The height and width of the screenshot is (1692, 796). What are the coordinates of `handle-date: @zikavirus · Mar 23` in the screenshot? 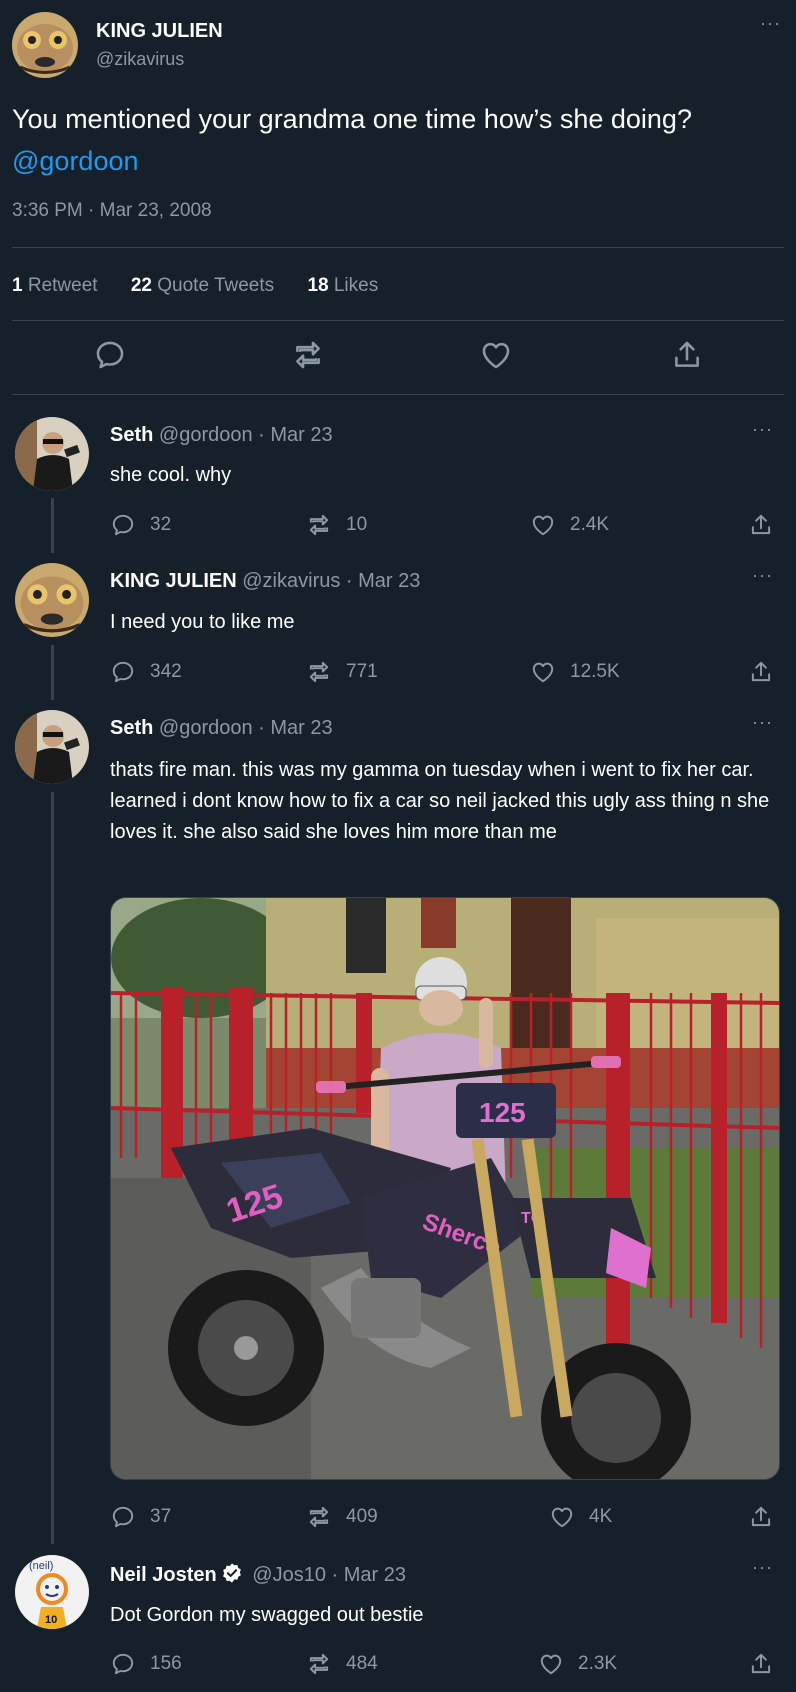 It's located at (331, 581).